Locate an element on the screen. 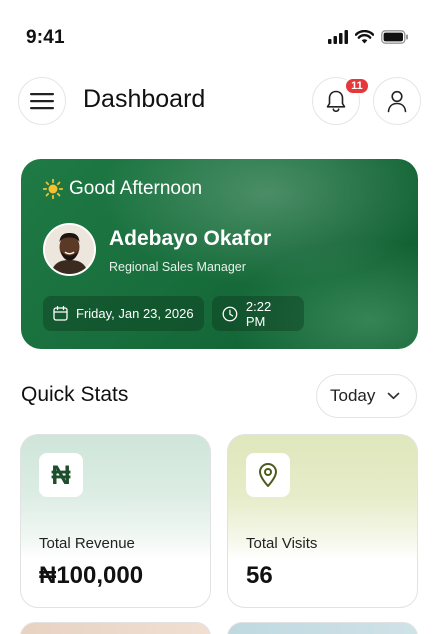 The height and width of the screenshot is (634, 439). greeting-row: Good Afternoon is located at coordinates (122, 189).